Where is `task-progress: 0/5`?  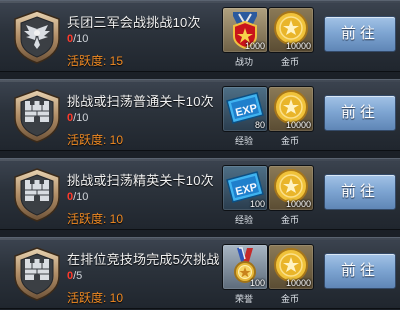 task-progress: 0/5 is located at coordinates (74, 276).